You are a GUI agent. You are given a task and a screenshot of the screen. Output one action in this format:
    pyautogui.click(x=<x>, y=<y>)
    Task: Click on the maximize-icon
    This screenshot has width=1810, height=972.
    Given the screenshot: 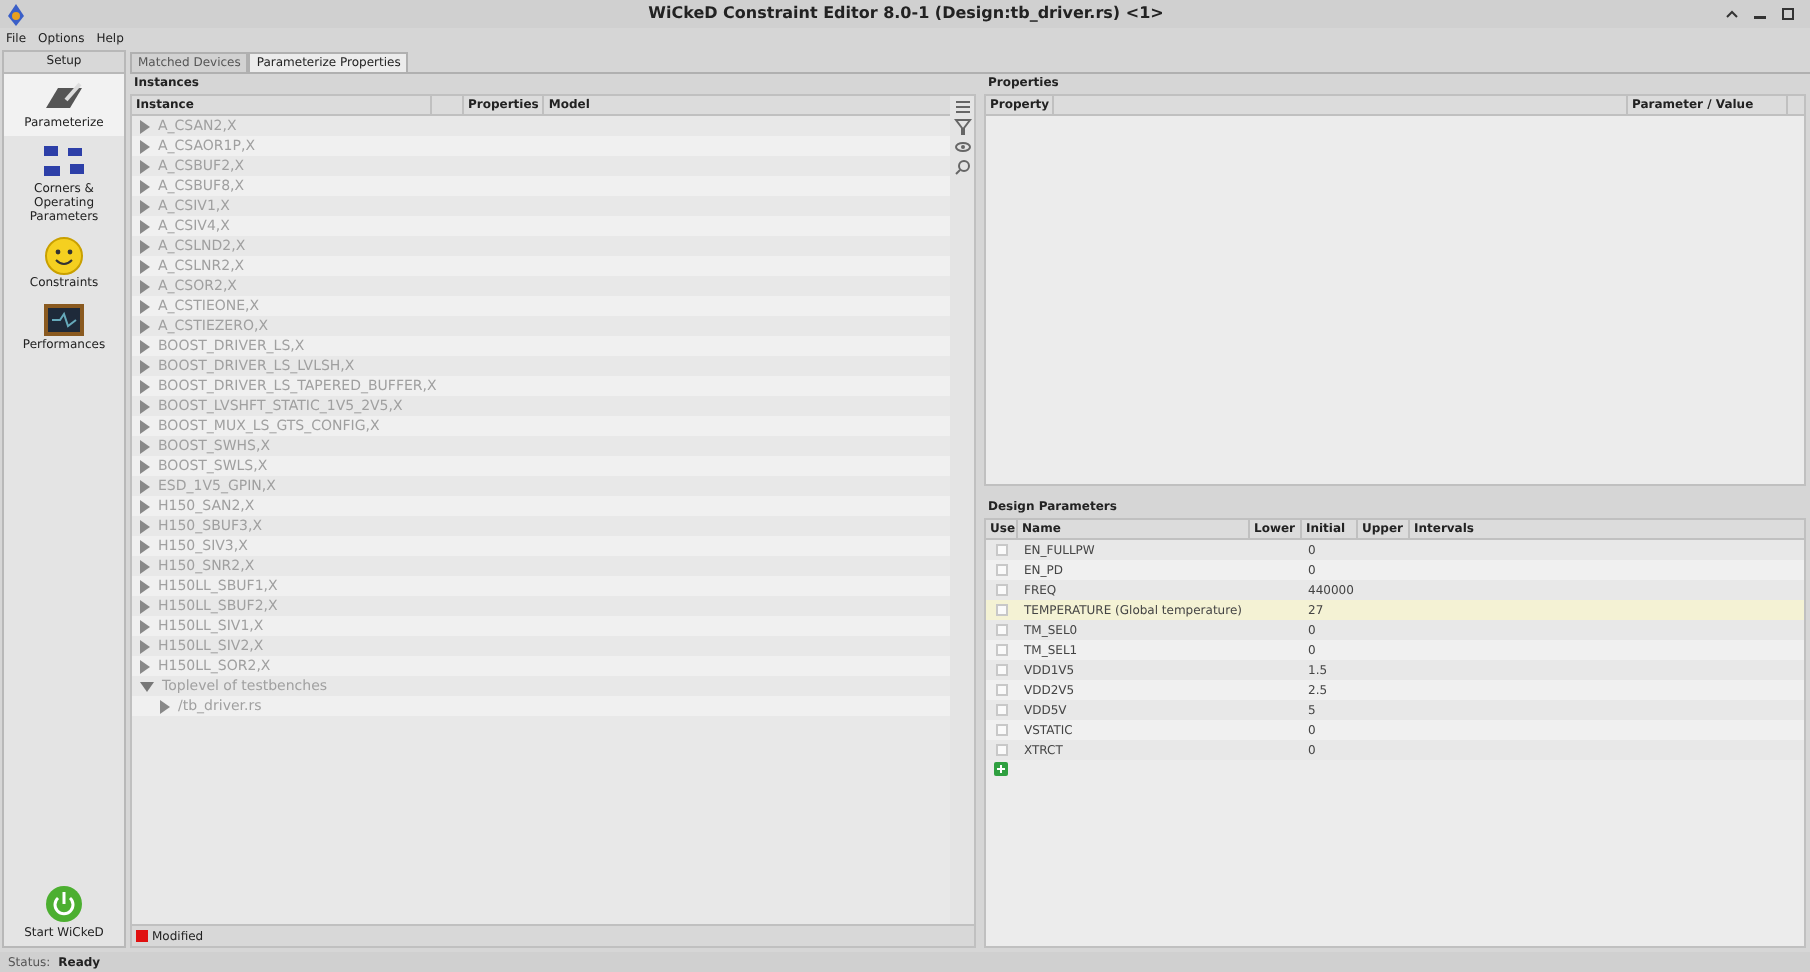 What is the action you would take?
    pyautogui.click(x=1788, y=14)
    